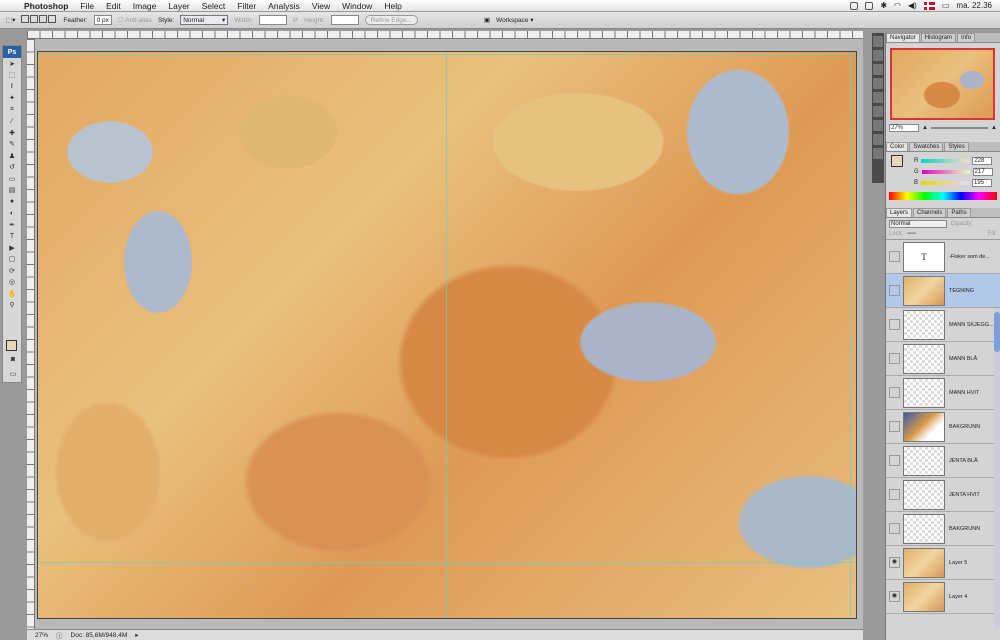  Describe the element at coordinates (246, 6) in the screenshot. I see `menu-filter: Filter` at that location.